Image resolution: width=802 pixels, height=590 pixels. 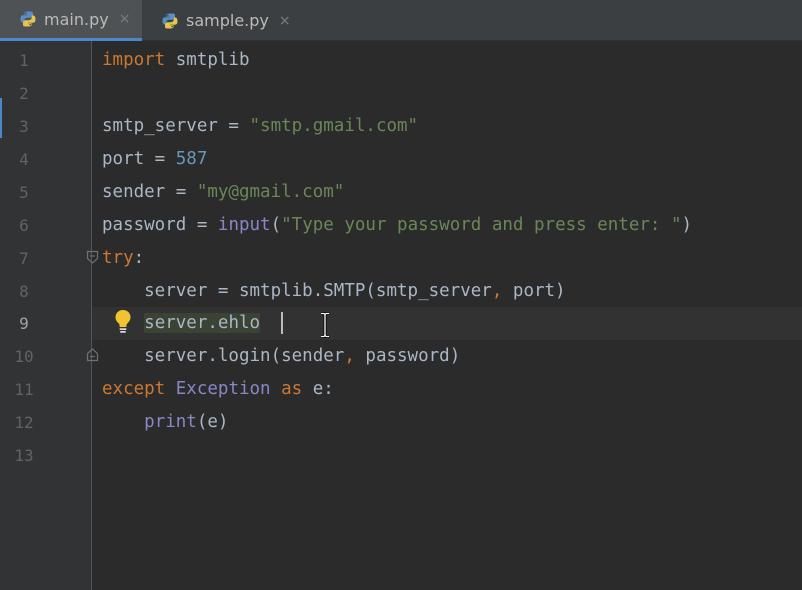 I want to click on keyword-token: except, so click(x=134, y=389).